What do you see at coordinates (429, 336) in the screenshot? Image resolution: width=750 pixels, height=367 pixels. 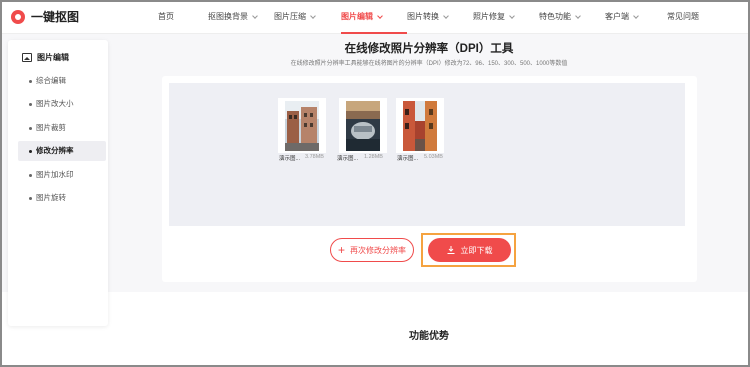 I see `features-heading: 功能优势` at bounding box center [429, 336].